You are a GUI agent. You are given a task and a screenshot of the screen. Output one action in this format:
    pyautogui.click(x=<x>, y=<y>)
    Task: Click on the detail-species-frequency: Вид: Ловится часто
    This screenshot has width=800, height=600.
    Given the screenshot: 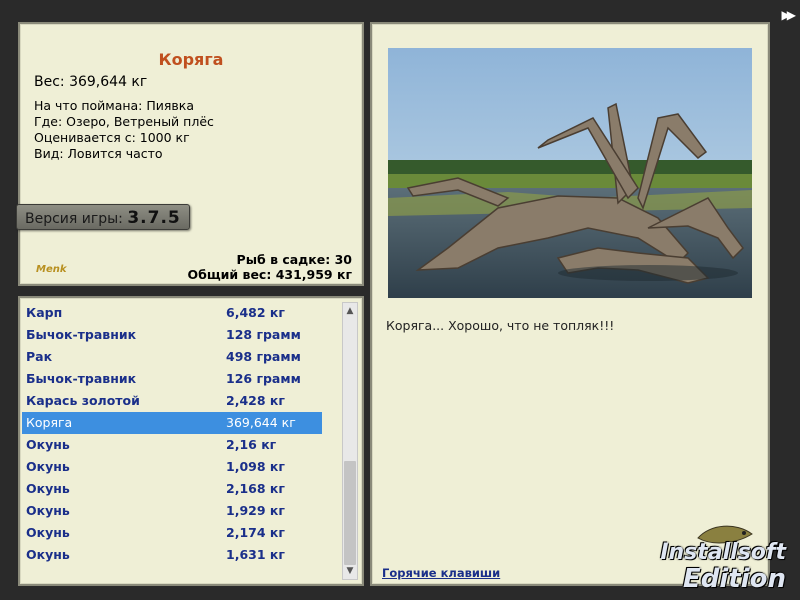 What is the action you would take?
    pyautogui.click(x=98, y=153)
    